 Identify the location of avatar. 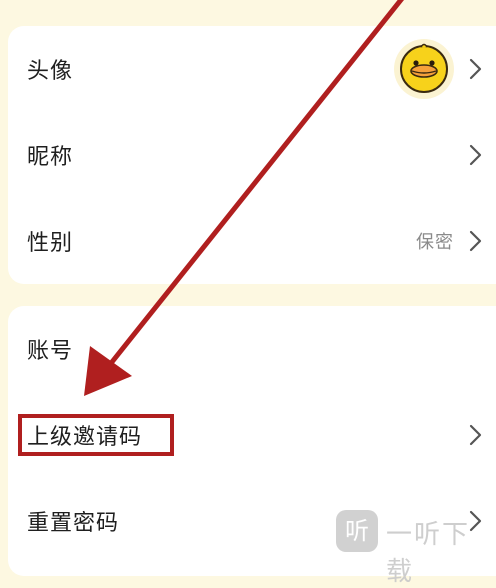
(424, 69).